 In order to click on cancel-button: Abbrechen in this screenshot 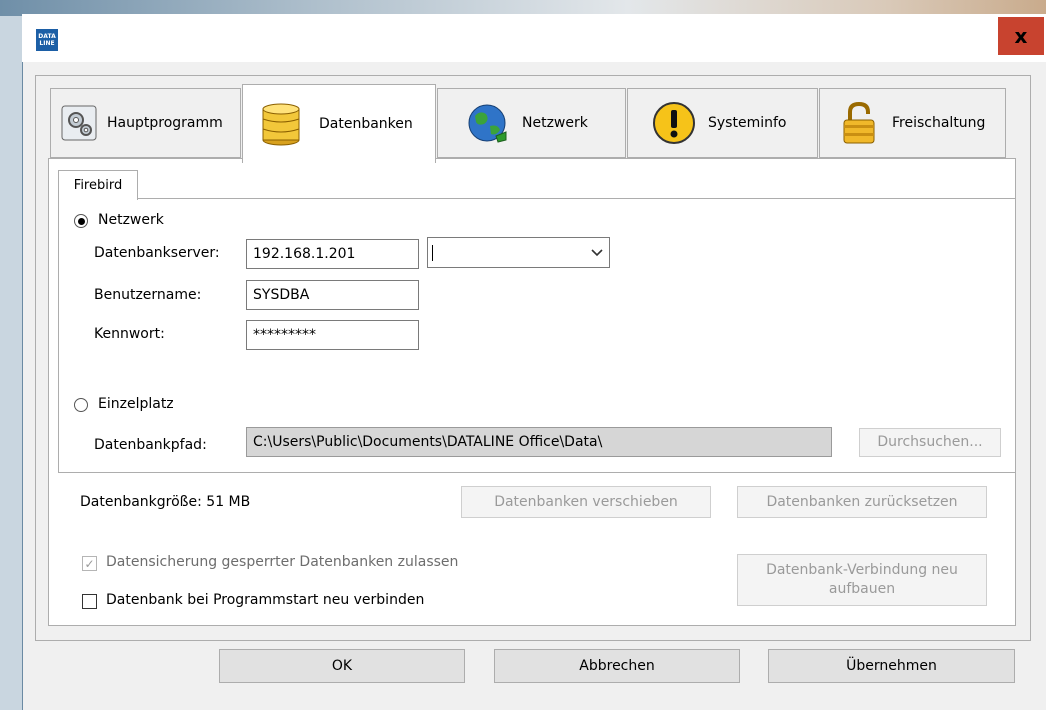, I will do `click(617, 666)`.